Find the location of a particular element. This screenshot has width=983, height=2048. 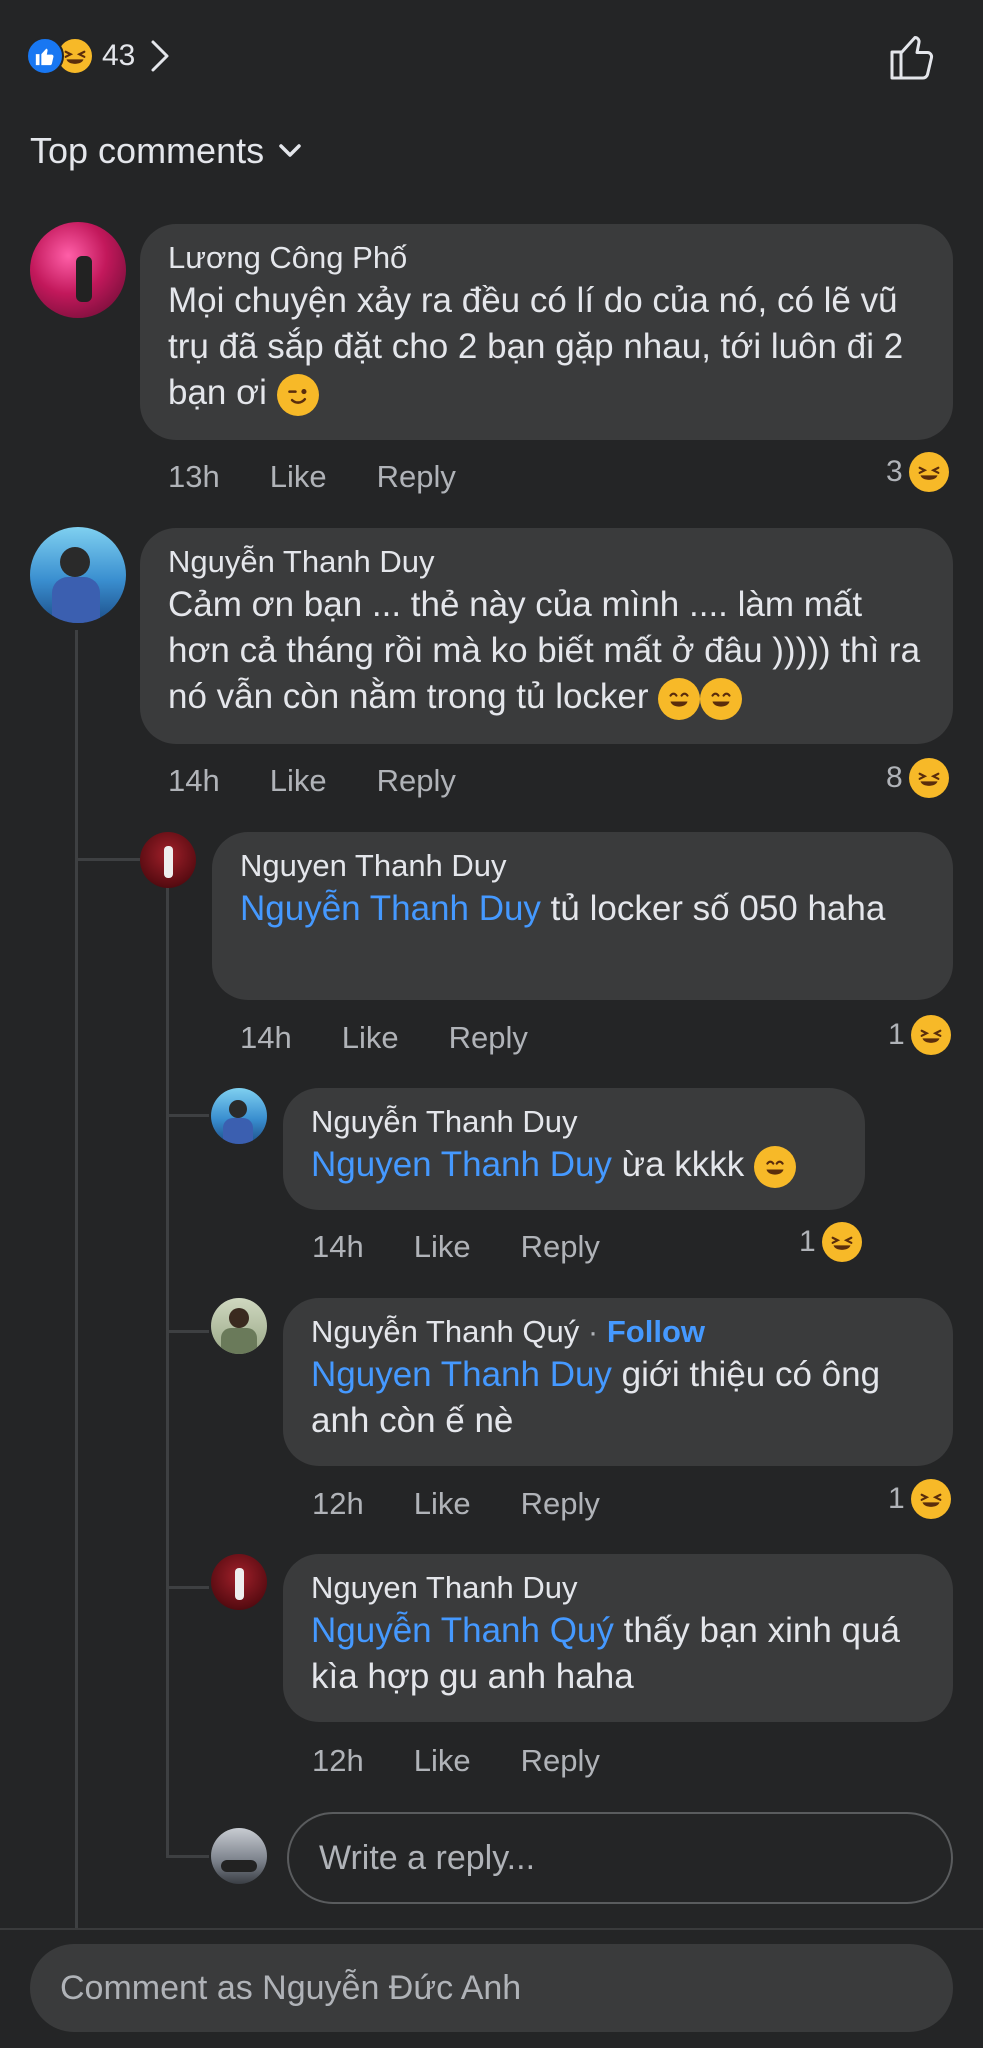

reaction-number: 8 is located at coordinates (894, 777).